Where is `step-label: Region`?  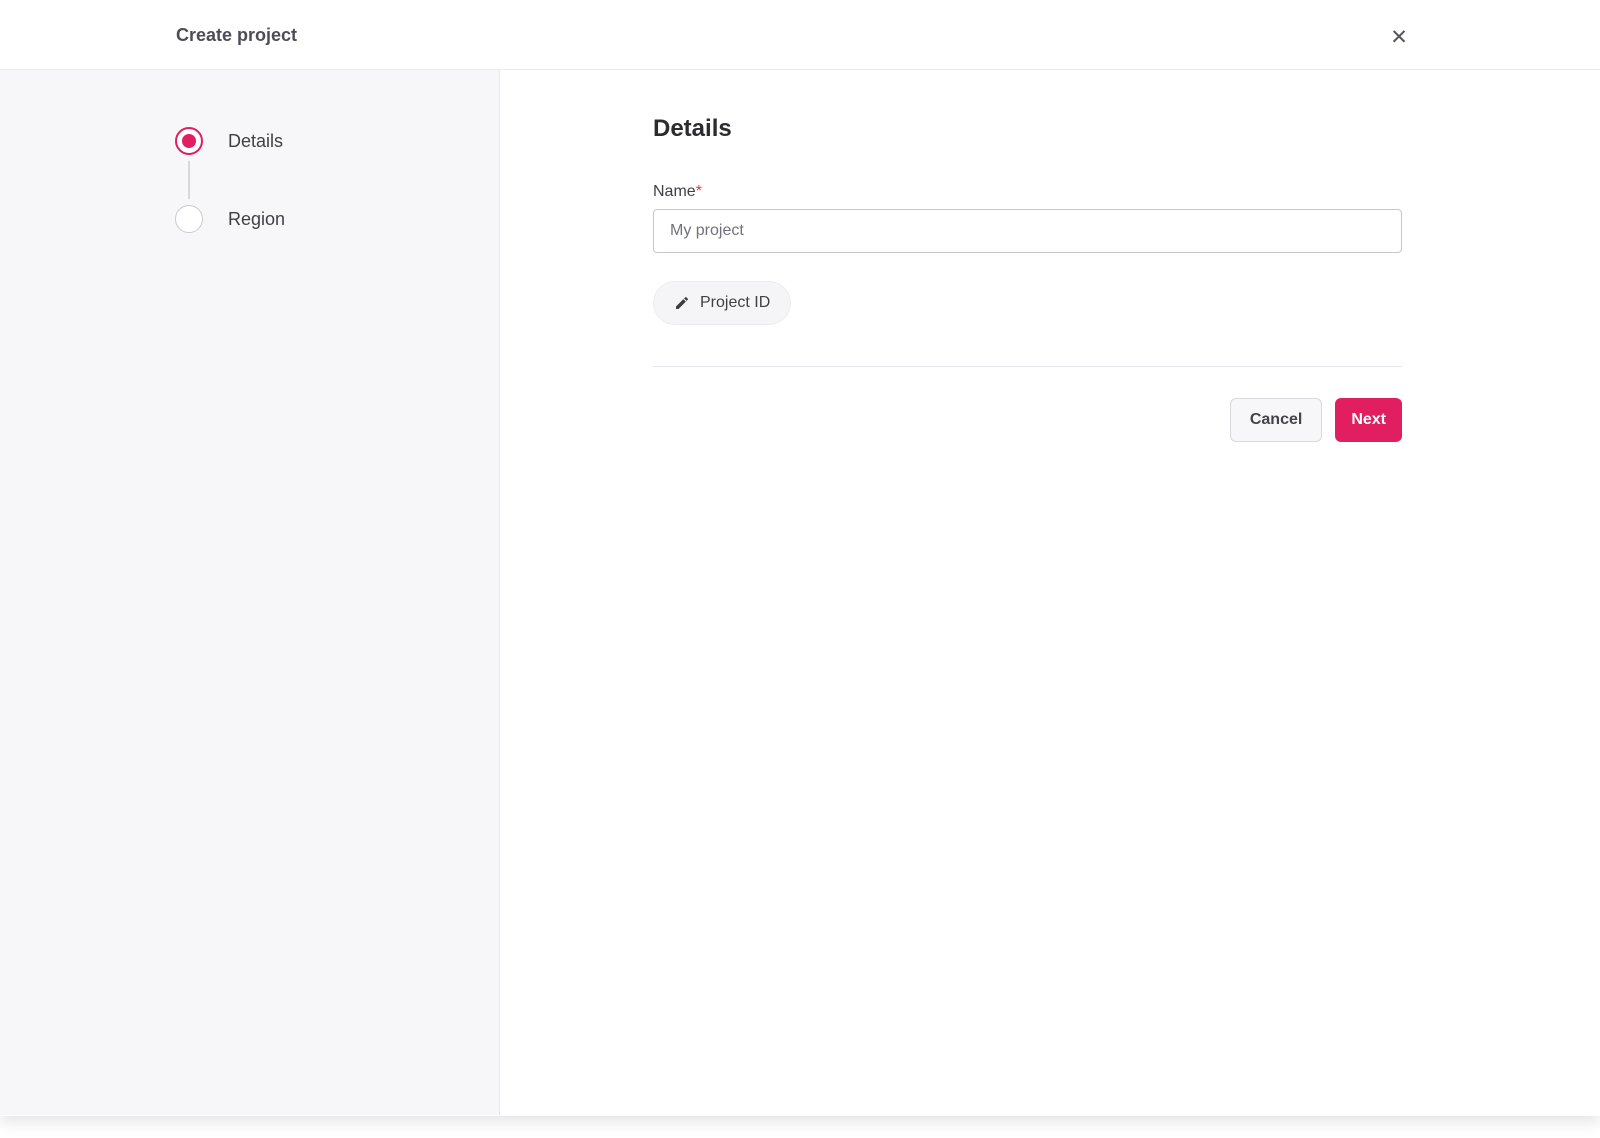
step-label: Region is located at coordinates (257, 218).